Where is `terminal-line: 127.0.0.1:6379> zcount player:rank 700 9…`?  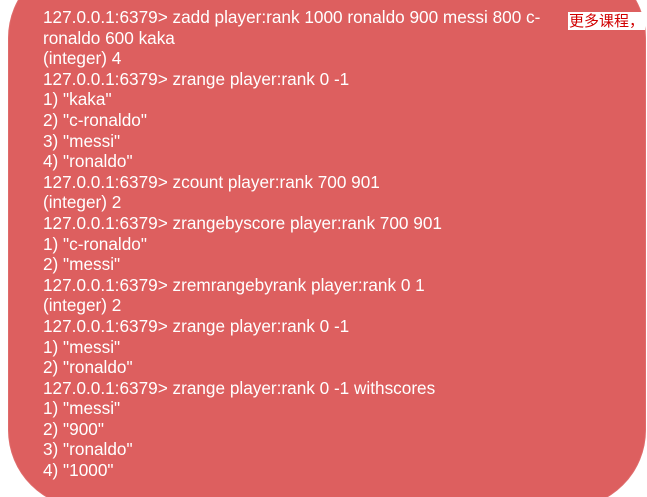 terminal-line: 127.0.0.1:6379> zcount player:rank 700 9… is located at coordinates (211, 181).